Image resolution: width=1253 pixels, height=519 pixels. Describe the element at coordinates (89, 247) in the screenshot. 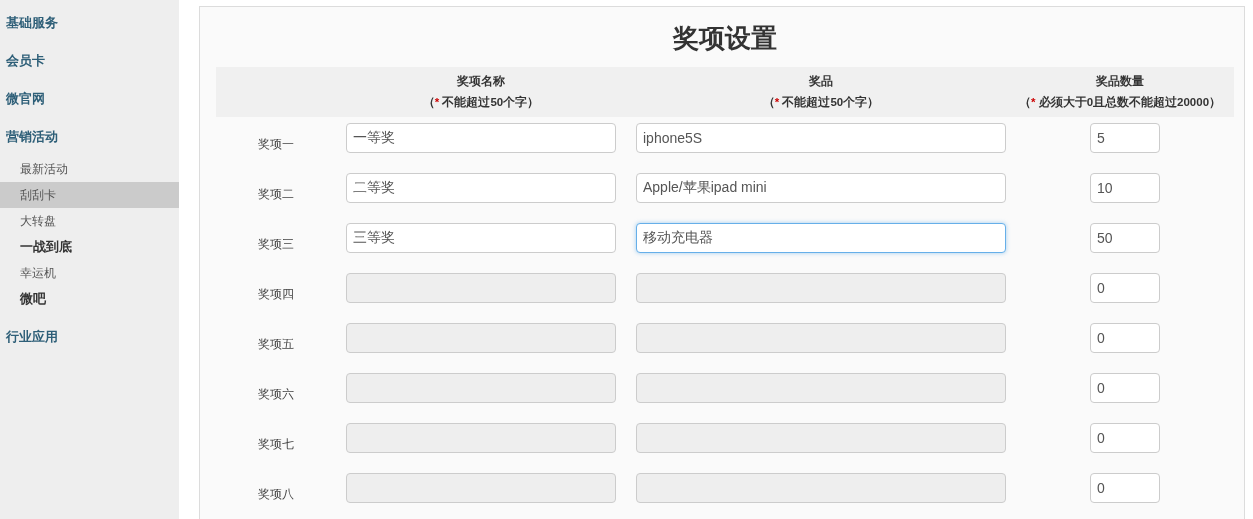

I see `sidebar-item: 一战到底` at that location.